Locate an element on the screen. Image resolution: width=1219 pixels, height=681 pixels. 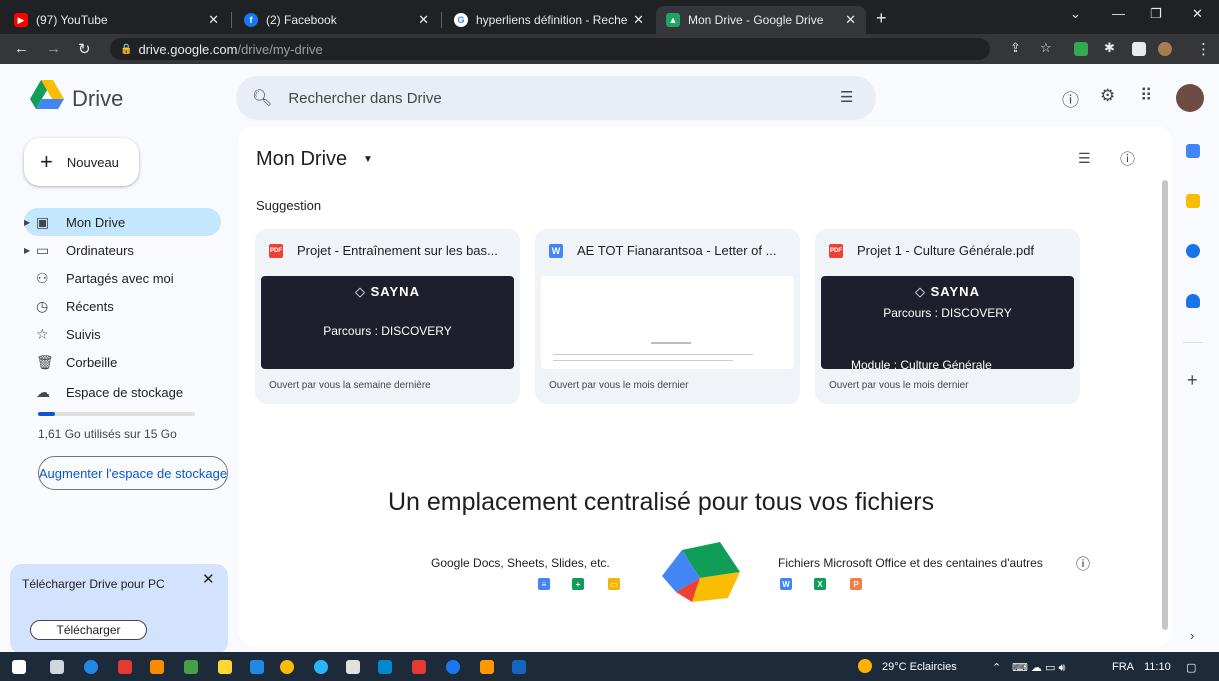
forward-arrow-icon: → is located at coordinates (53, 48).